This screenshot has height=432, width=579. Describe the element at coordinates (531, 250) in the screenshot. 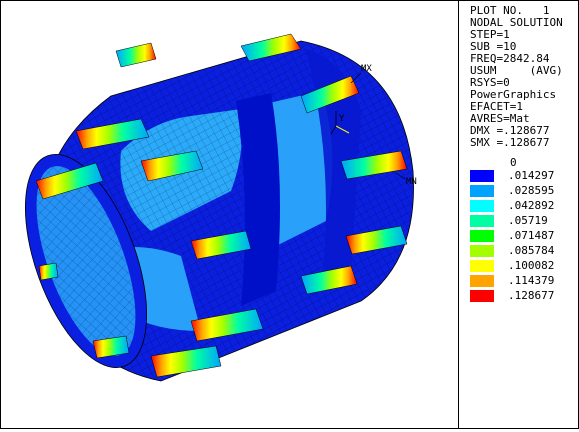

I see `legend-value: .085784` at that location.